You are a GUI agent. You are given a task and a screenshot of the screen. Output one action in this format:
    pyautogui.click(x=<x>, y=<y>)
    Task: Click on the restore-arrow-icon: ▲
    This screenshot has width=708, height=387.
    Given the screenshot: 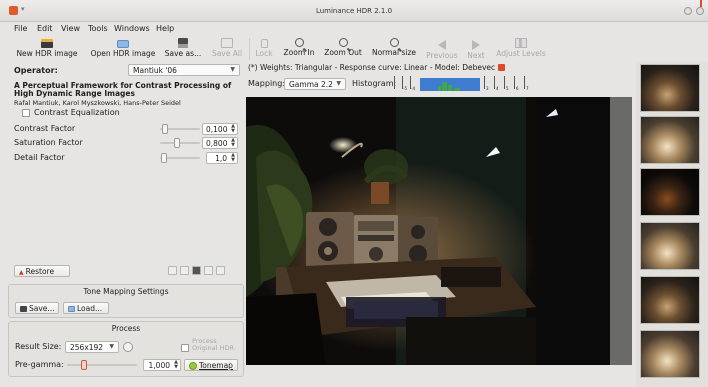 What is the action you would take?
    pyautogui.click(x=21, y=272)
    